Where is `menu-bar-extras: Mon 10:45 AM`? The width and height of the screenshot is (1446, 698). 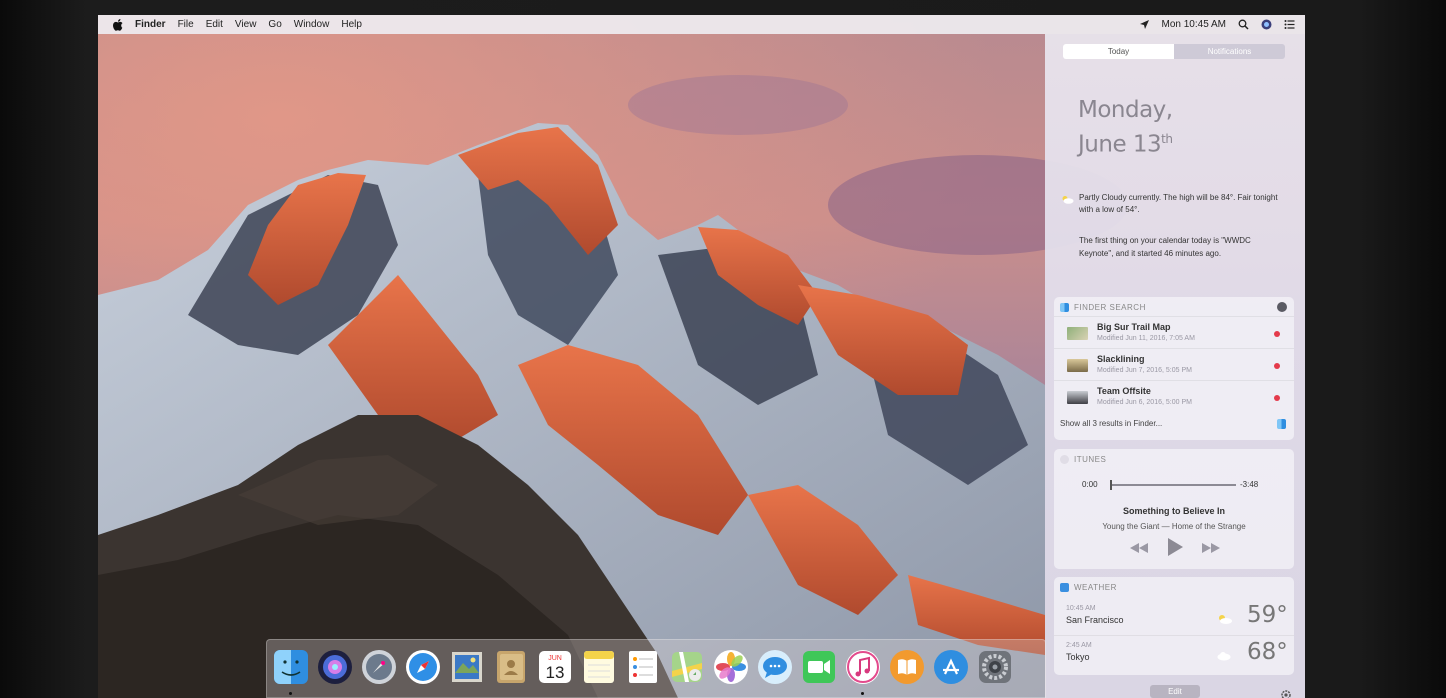
menu-bar-extras: Mon 10:45 AM is located at coordinates (1217, 24).